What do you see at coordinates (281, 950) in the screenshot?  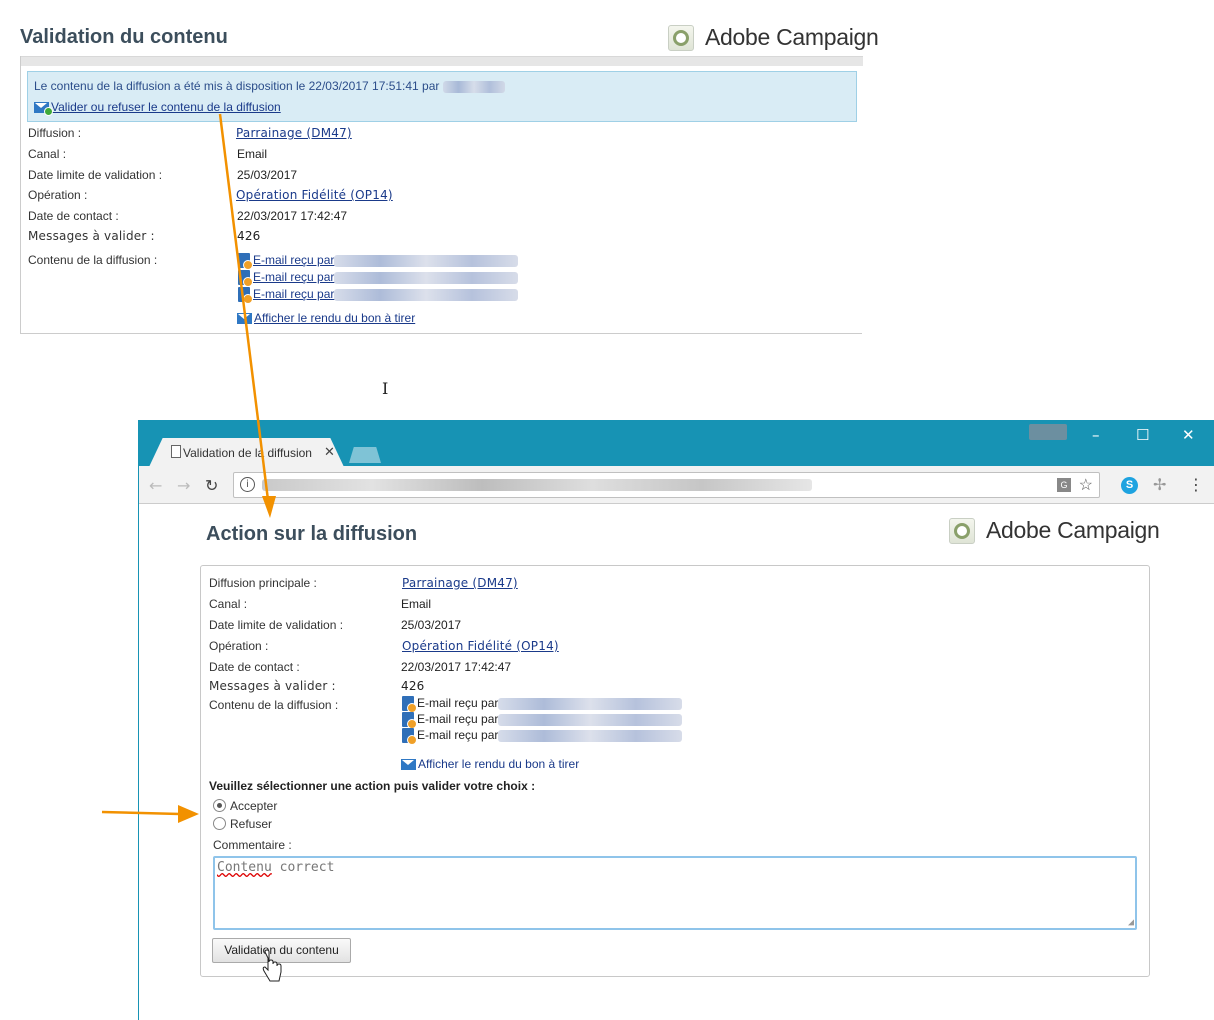 I see `validate-content-button: Validation du contenu` at bounding box center [281, 950].